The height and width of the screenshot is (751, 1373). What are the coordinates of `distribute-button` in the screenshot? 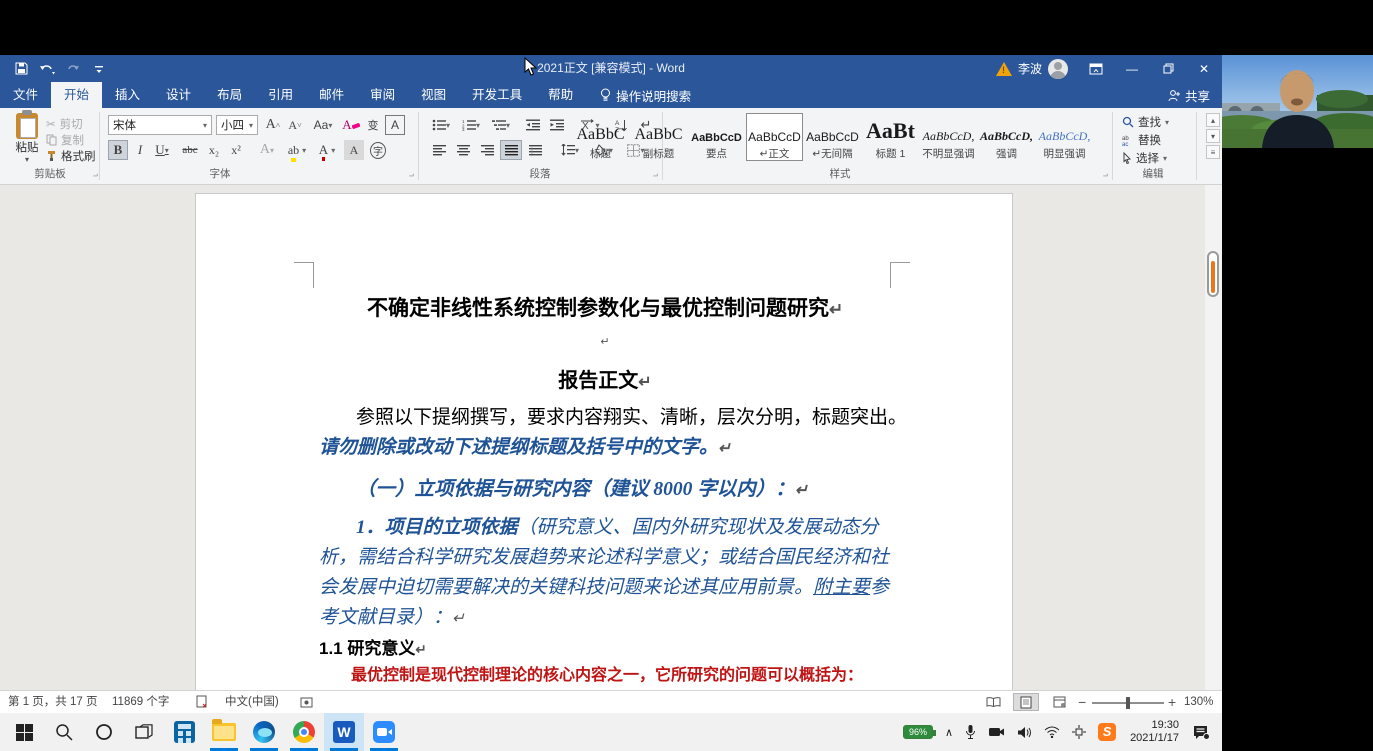 It's located at (535, 150).